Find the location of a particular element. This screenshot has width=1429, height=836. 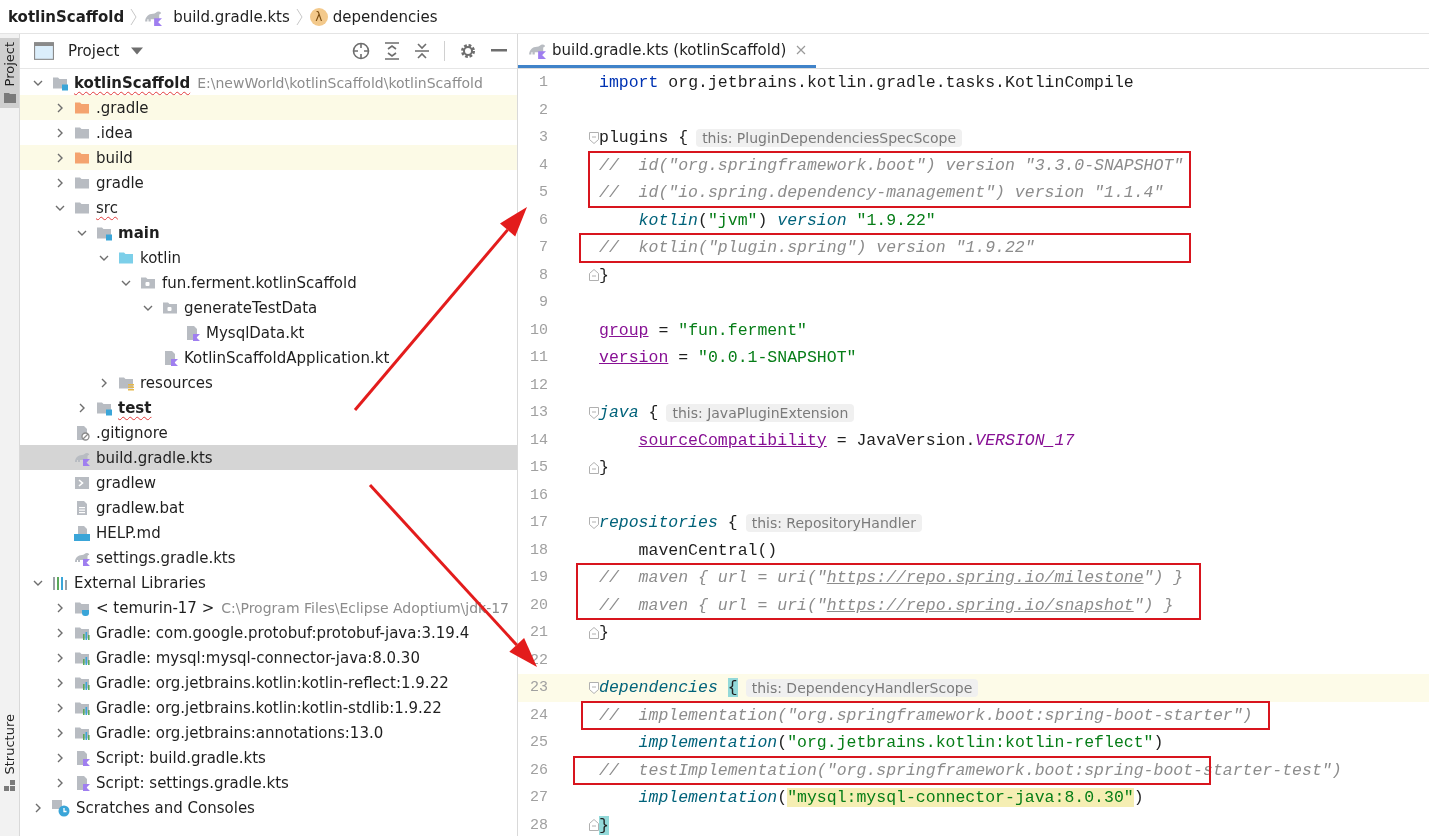

item-label: Gradle: org.jetbrains.kotlin:kotlin-stdlib:1.9.22 is located at coordinates (269, 707).